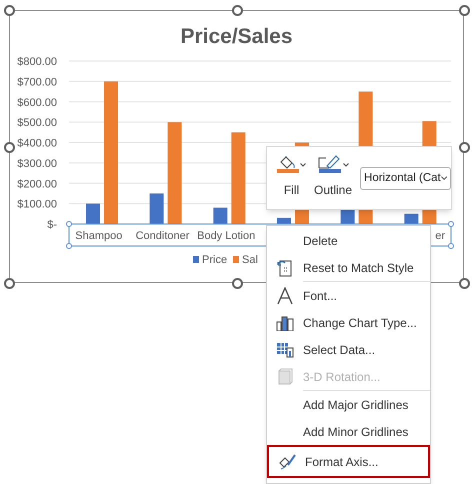 The height and width of the screenshot is (484, 474). What do you see at coordinates (440, 236) in the screenshot?
I see `x-axis-label: er` at bounding box center [440, 236].